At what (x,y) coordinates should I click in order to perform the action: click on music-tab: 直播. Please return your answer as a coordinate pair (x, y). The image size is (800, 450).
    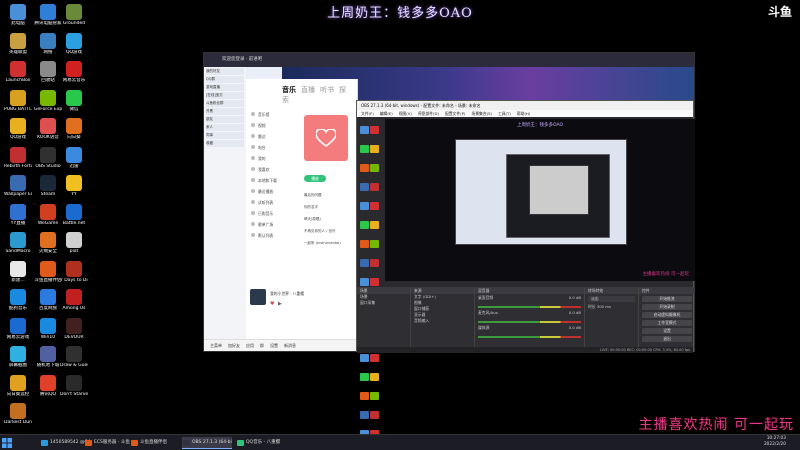
    Looking at the image, I should click on (308, 90).